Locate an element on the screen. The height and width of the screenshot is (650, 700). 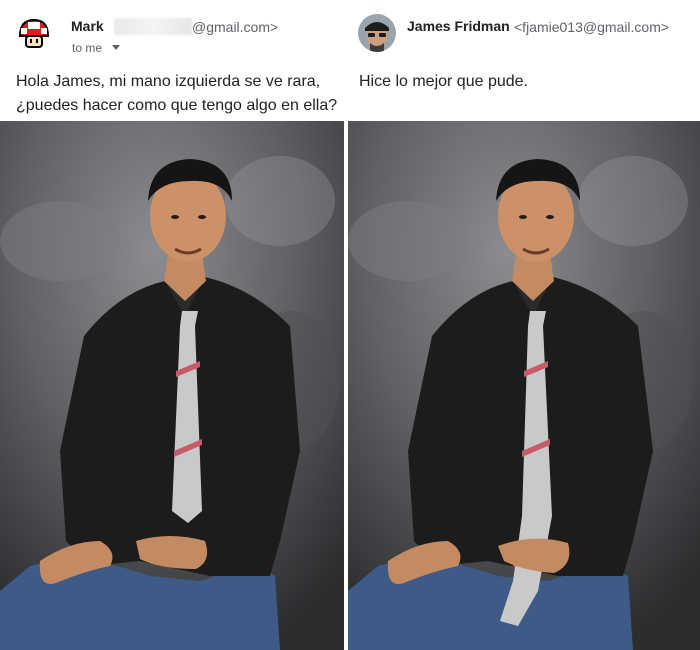
chevron-down-icon is located at coordinates (116, 47).